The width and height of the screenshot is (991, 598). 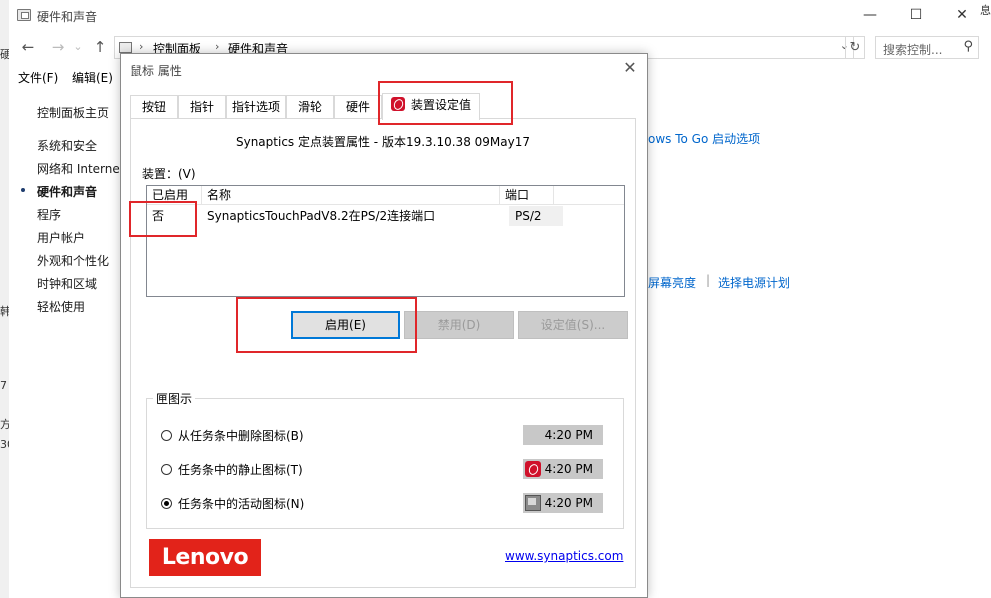 I want to click on tab-pointers: 指针, so click(x=202, y=107).